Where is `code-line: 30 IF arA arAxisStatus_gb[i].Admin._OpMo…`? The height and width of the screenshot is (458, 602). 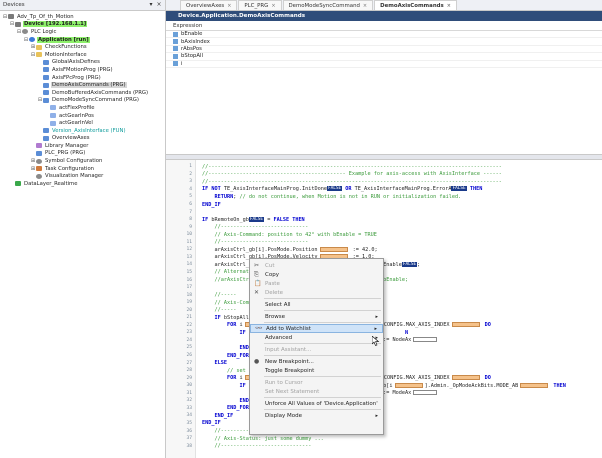
code-line: 30 IF arA arAxisStatus_gb[i].Admin._OpMo… is located at coordinates (384, 386).